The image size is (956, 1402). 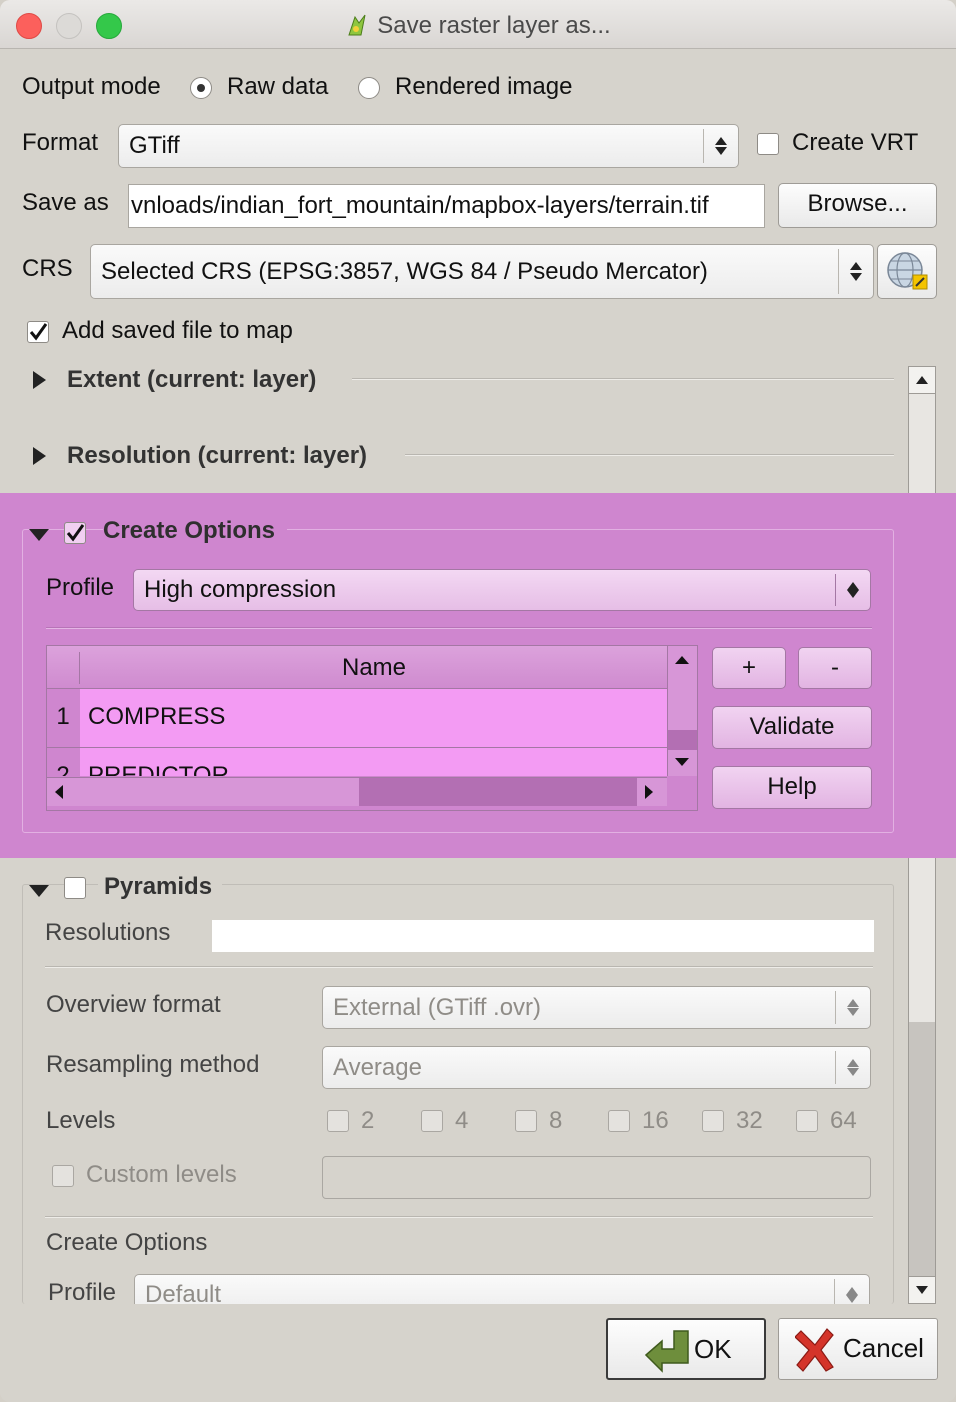 I want to click on help-button: Help, so click(x=792, y=787).